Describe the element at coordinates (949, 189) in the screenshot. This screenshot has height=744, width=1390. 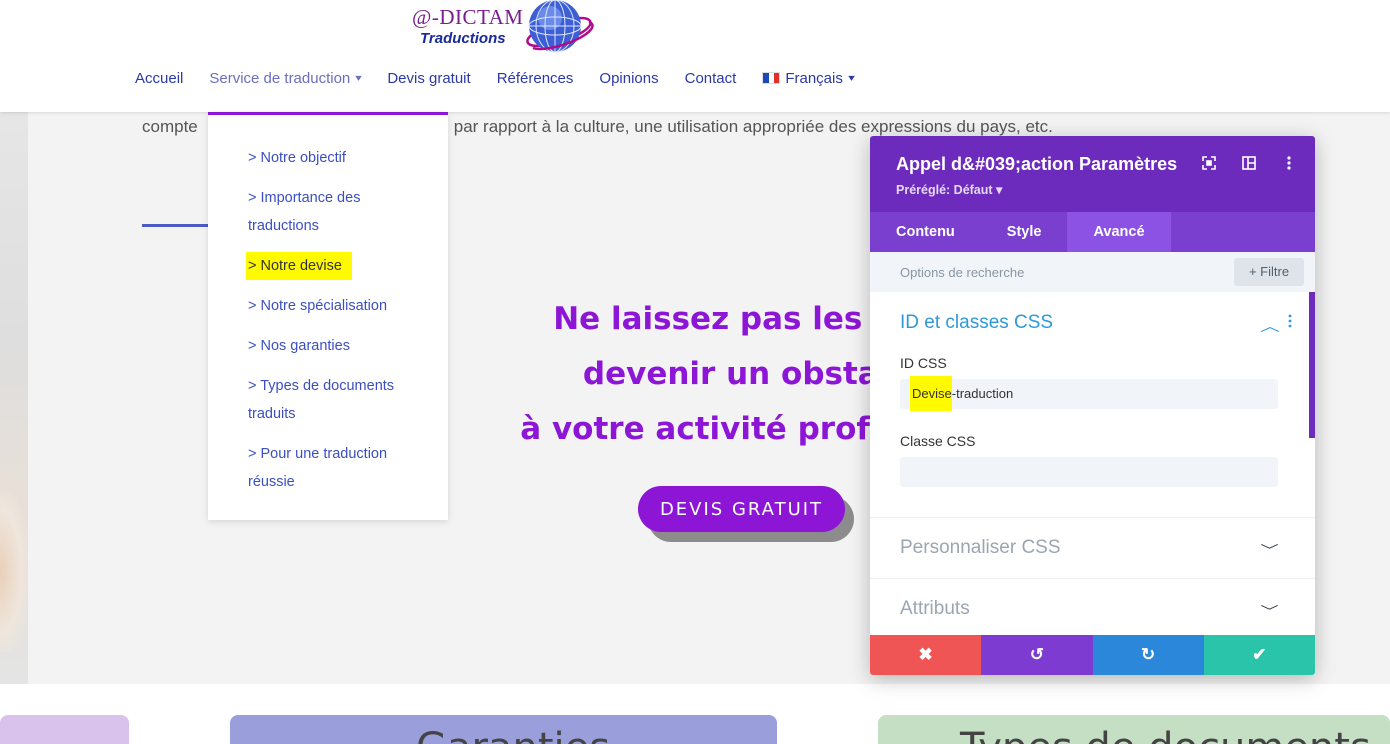
I see `preset-selector: Préréglé: Défaut ▾` at that location.